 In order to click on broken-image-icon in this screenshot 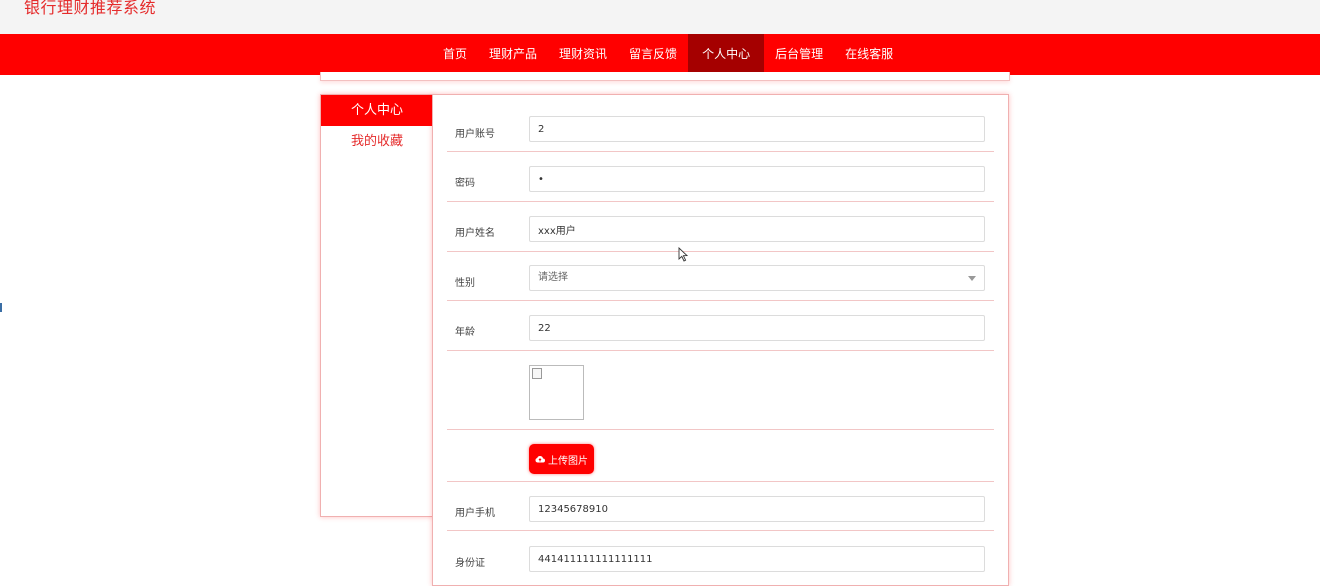, I will do `click(537, 373)`.